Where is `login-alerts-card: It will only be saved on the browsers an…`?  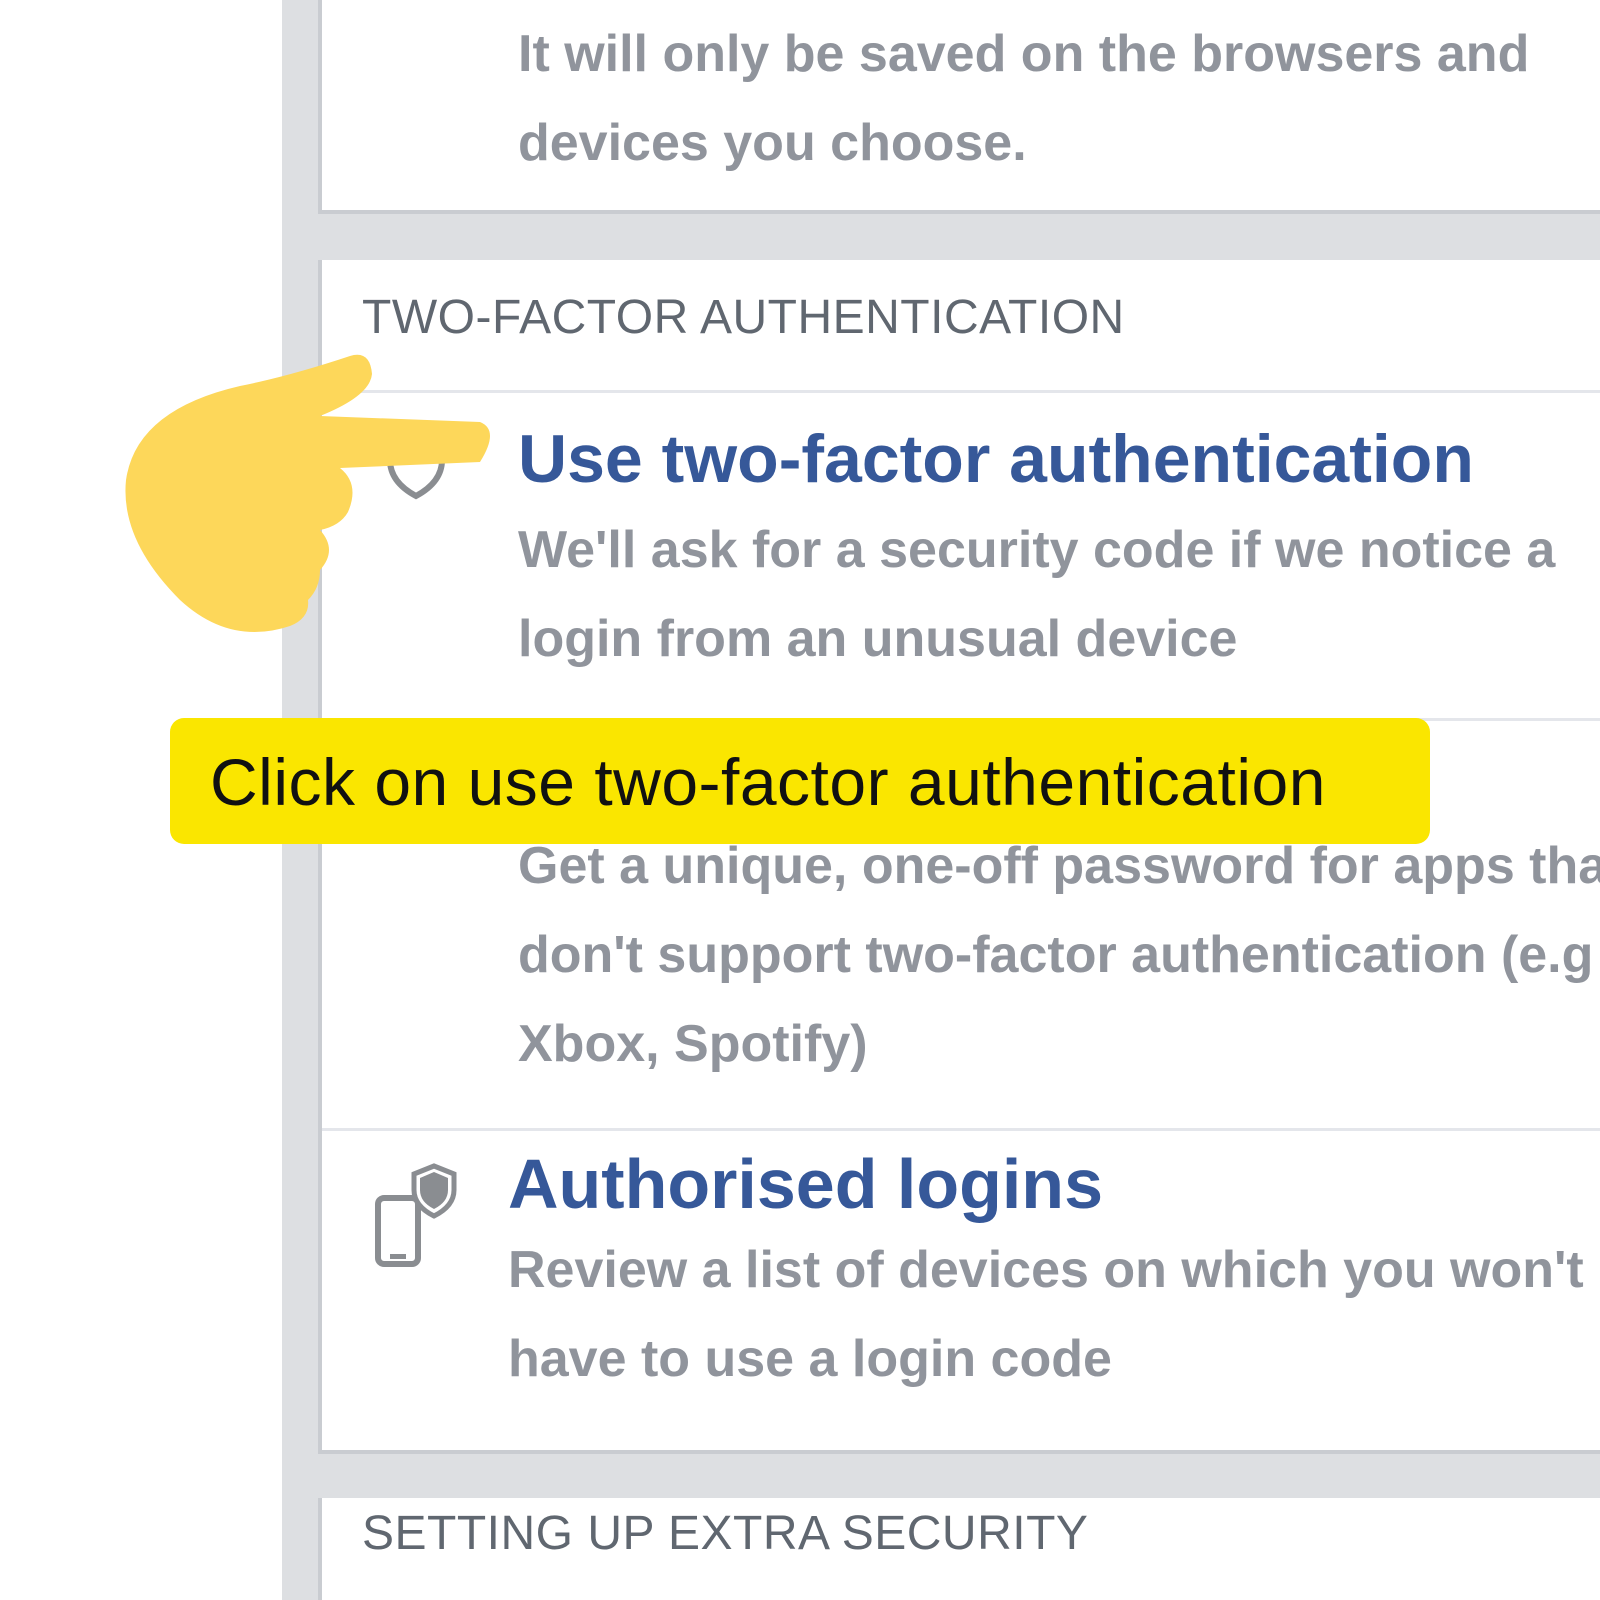 login-alerts-card: It will only be saved on the browsers an… is located at coordinates (959, 107).